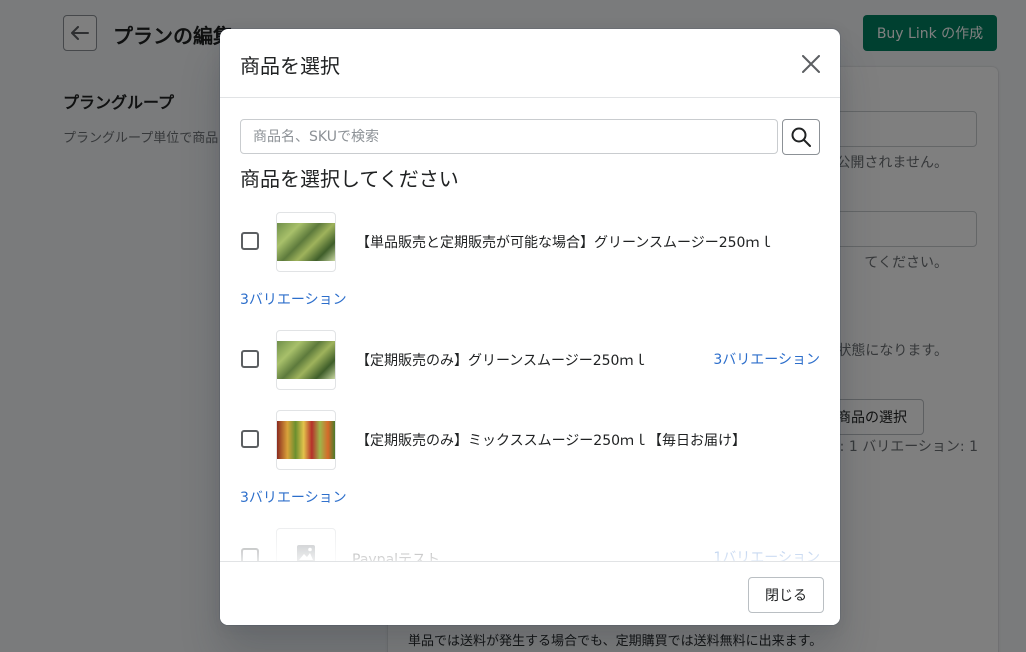 The height and width of the screenshot is (652, 1026). I want to click on search-input, so click(509, 136).